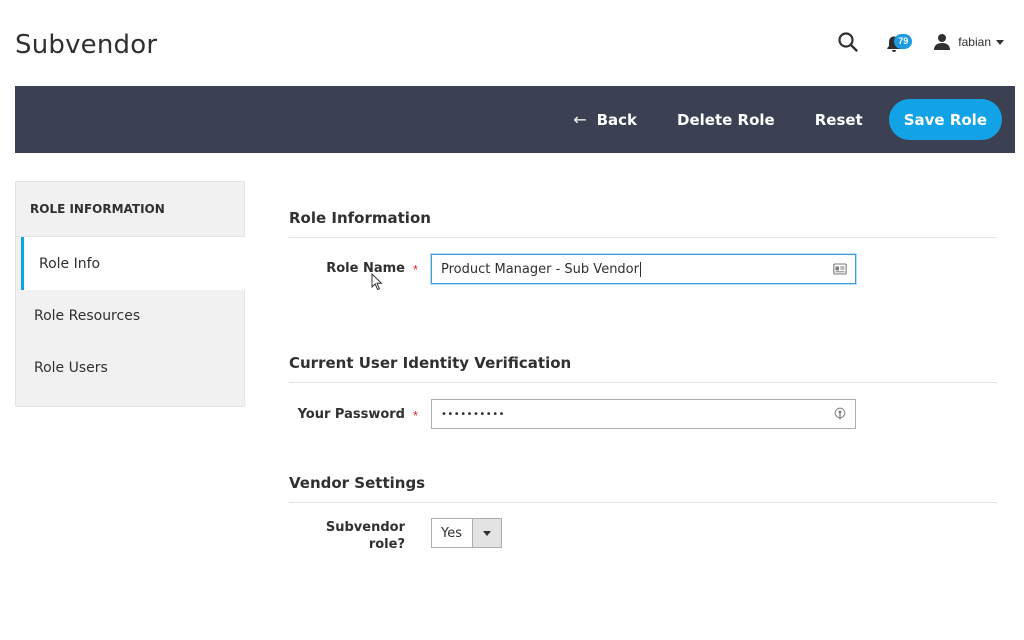 The image size is (1024, 640). Describe the element at coordinates (451, 533) in the screenshot. I see `subvendor-role-value: Yes` at that location.